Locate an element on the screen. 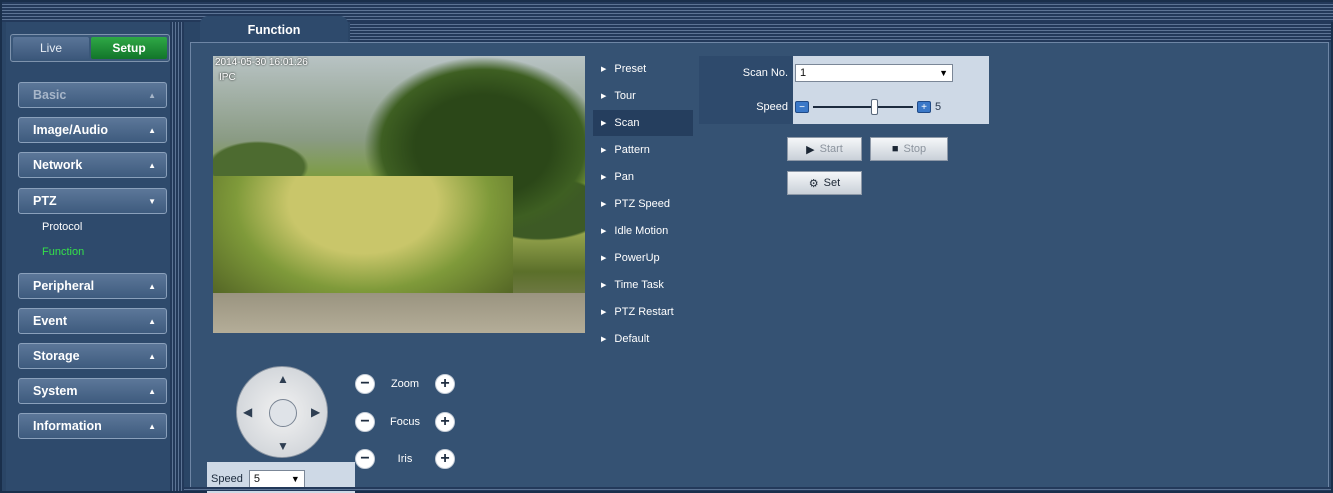  function-item: ▶ Idle Motion is located at coordinates (643, 231).